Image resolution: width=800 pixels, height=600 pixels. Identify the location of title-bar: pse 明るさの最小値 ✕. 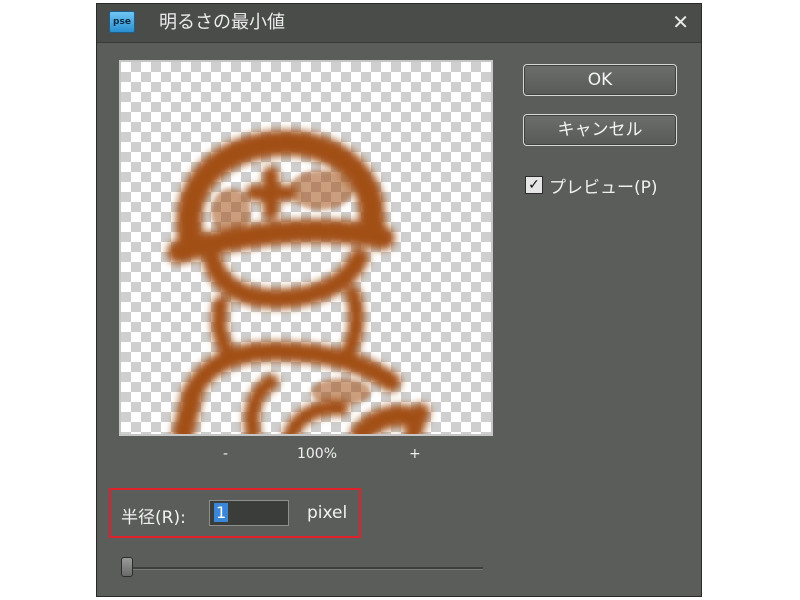
(399, 23).